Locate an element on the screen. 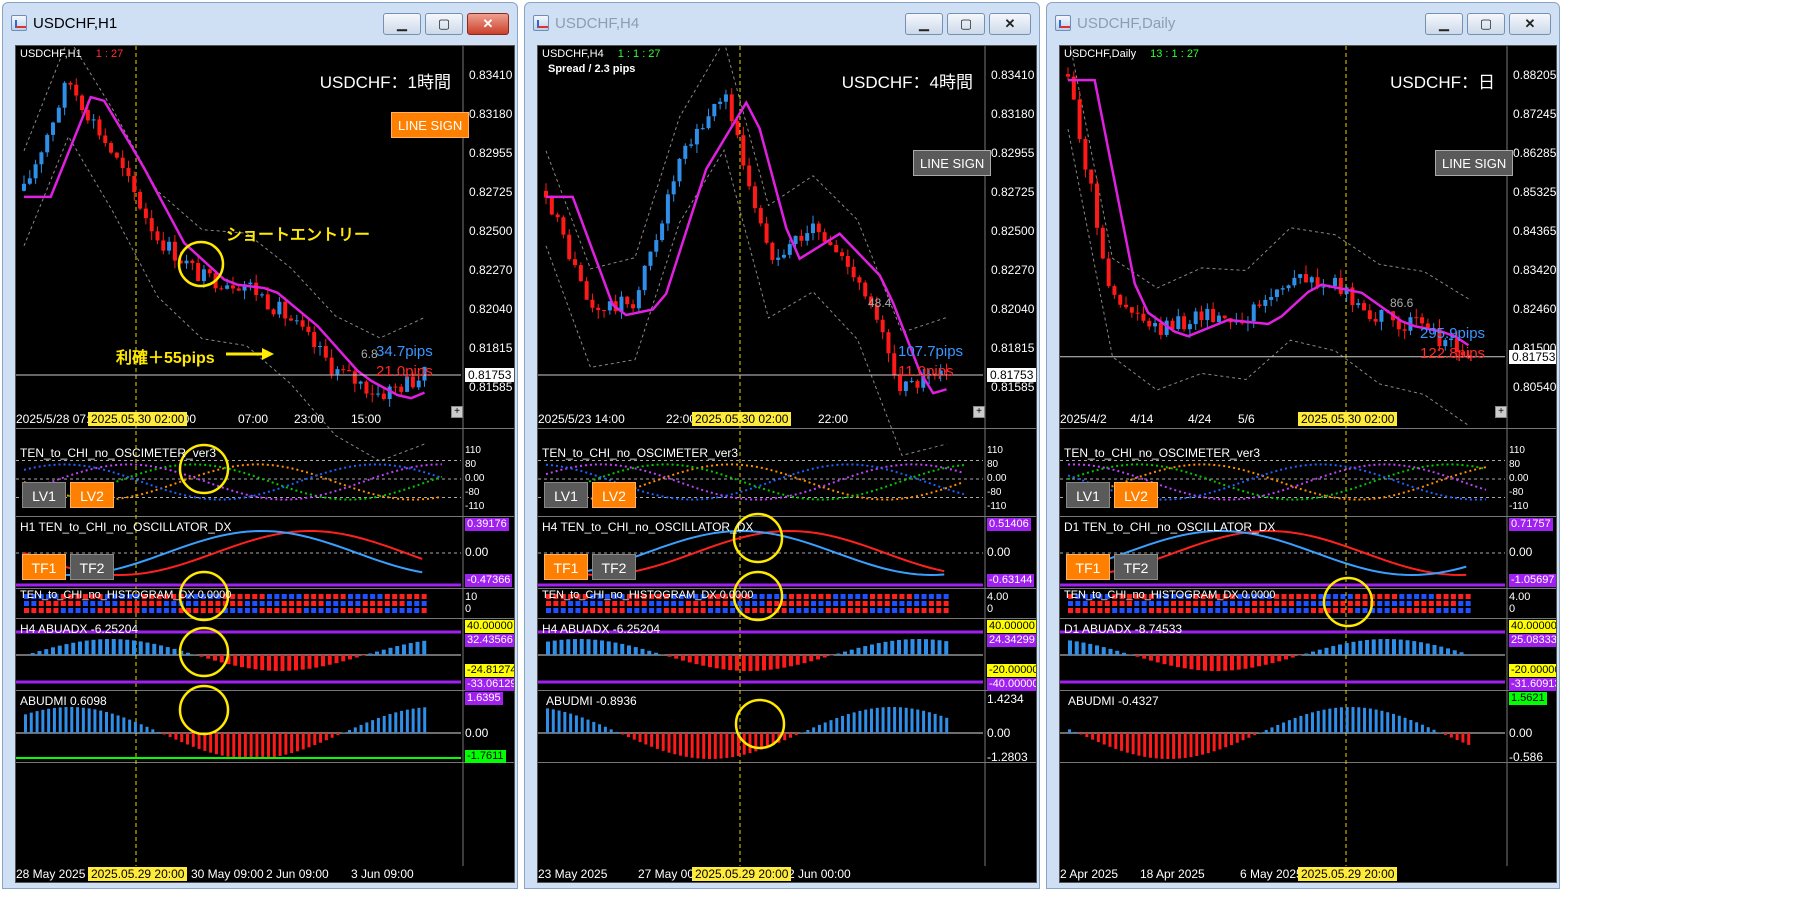 This screenshot has height=906, width=1800. abuadx-scale: -20.00000 is located at coordinates (1011, 670).